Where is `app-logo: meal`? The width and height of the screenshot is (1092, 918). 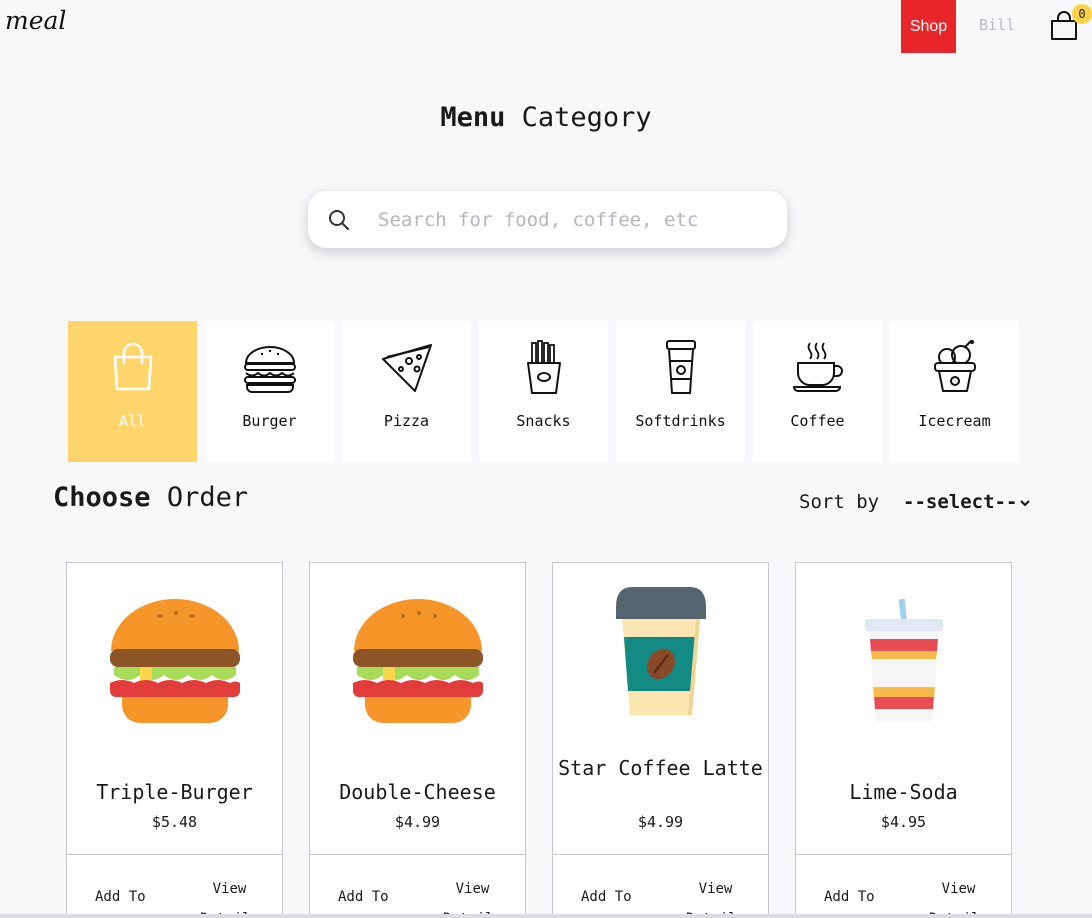 app-logo: meal is located at coordinates (35, 20).